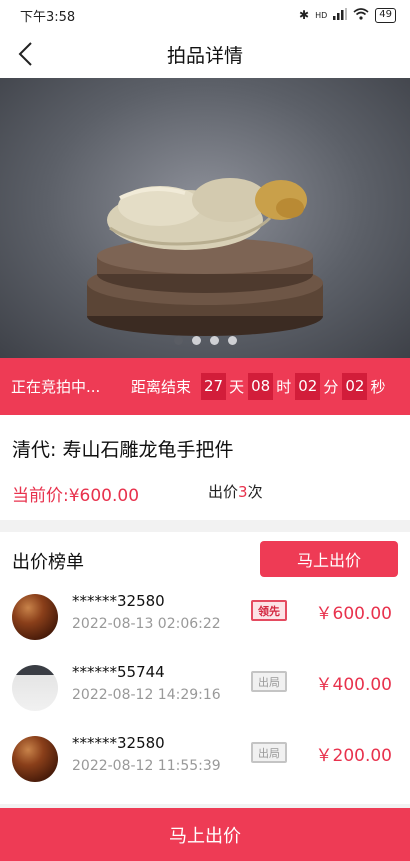 Image resolution: width=410 pixels, height=861 pixels. I want to click on status-bar: 下午3:58 ✱ HD 49, so click(205, 15).